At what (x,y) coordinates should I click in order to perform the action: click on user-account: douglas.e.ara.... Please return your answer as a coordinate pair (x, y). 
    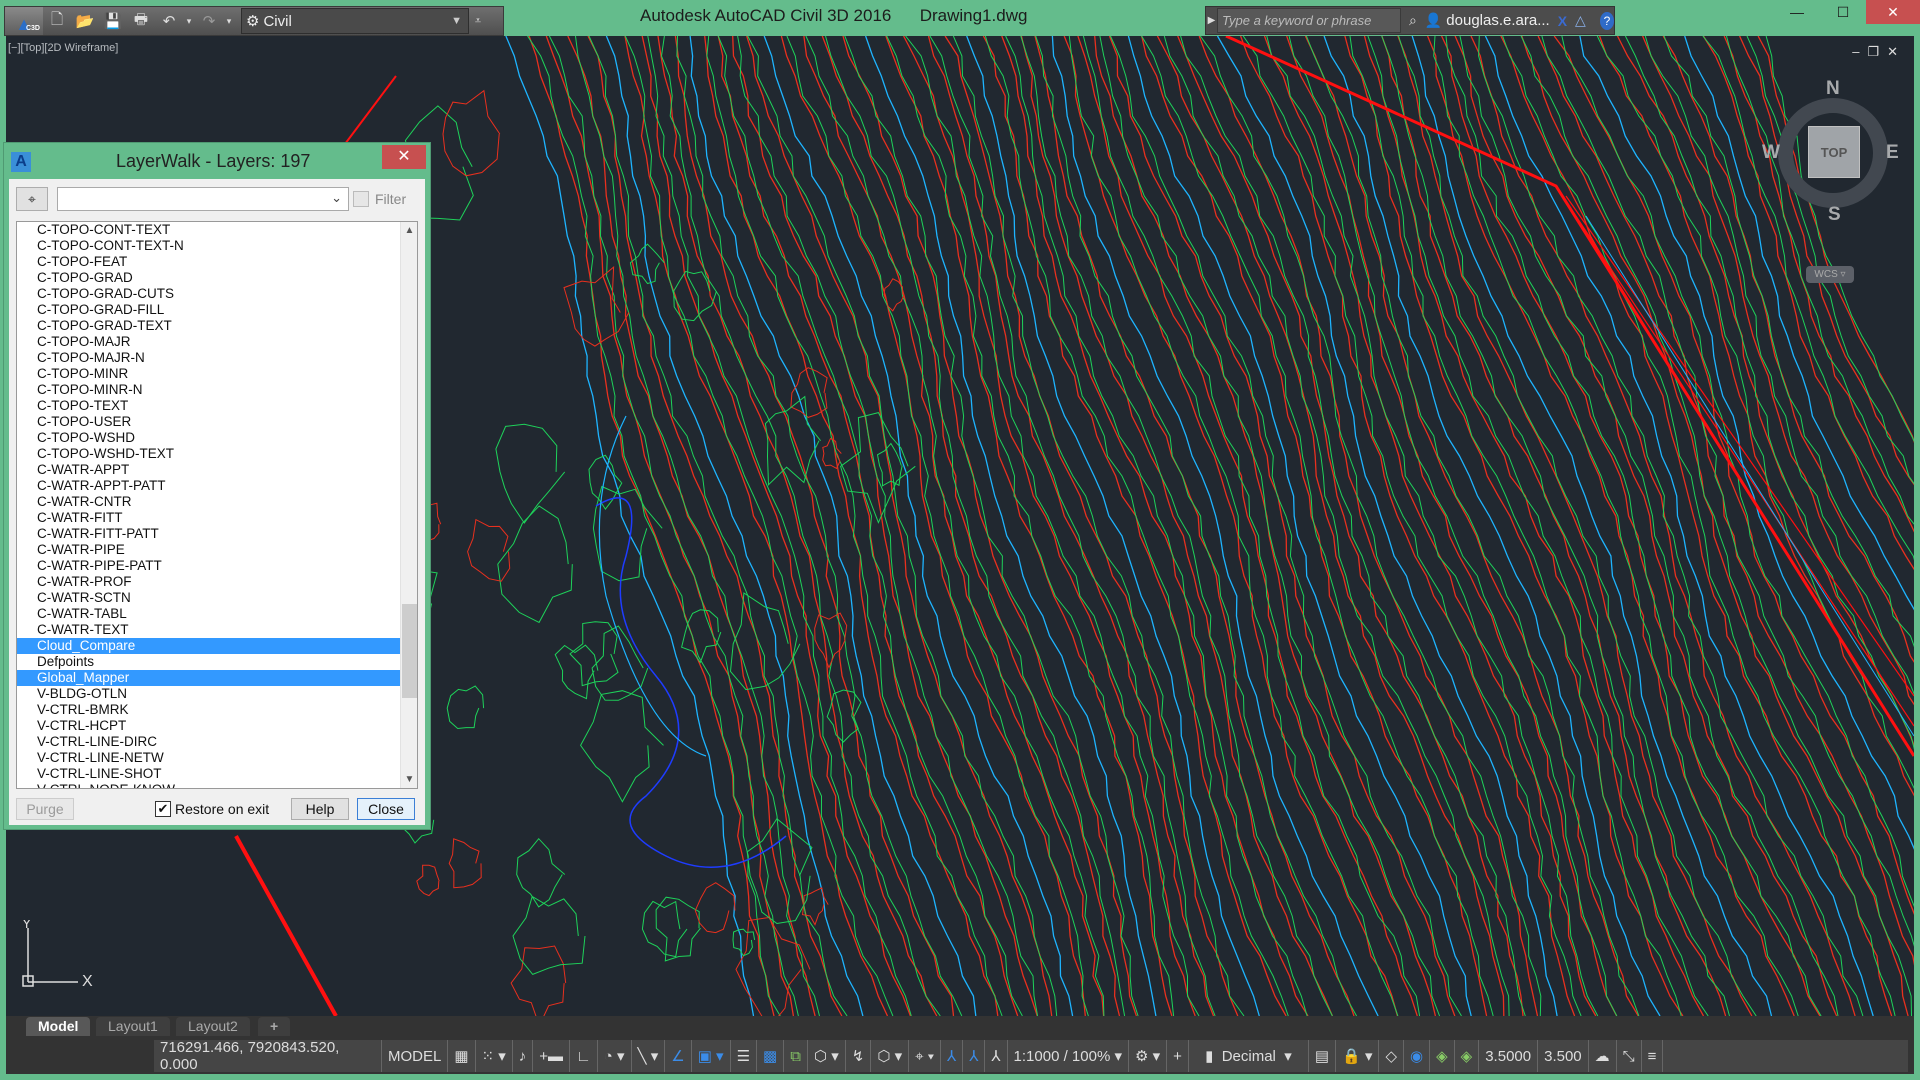
    Looking at the image, I should click on (1497, 20).